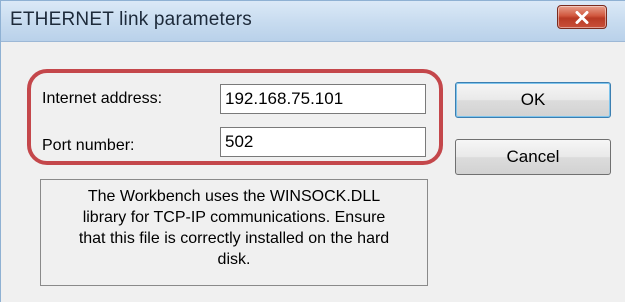  I want to click on port-number-field, so click(323, 142).